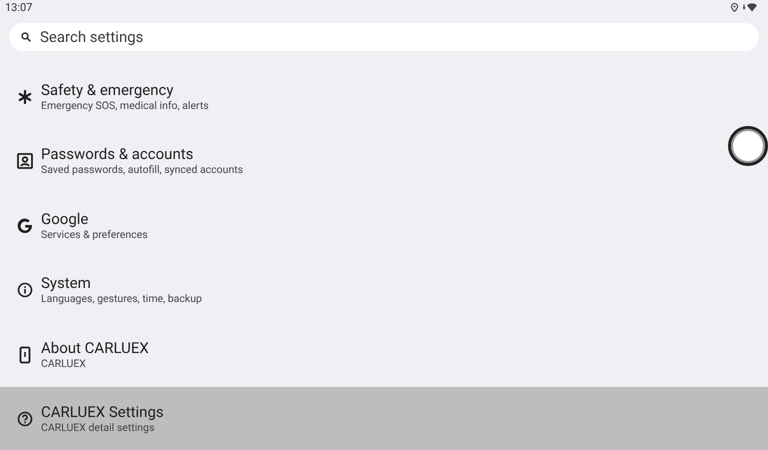 Image resolution: width=768 pixels, height=450 pixels. What do you see at coordinates (97, 428) in the screenshot?
I see `item-summary: CARLUEX detail settings` at bounding box center [97, 428].